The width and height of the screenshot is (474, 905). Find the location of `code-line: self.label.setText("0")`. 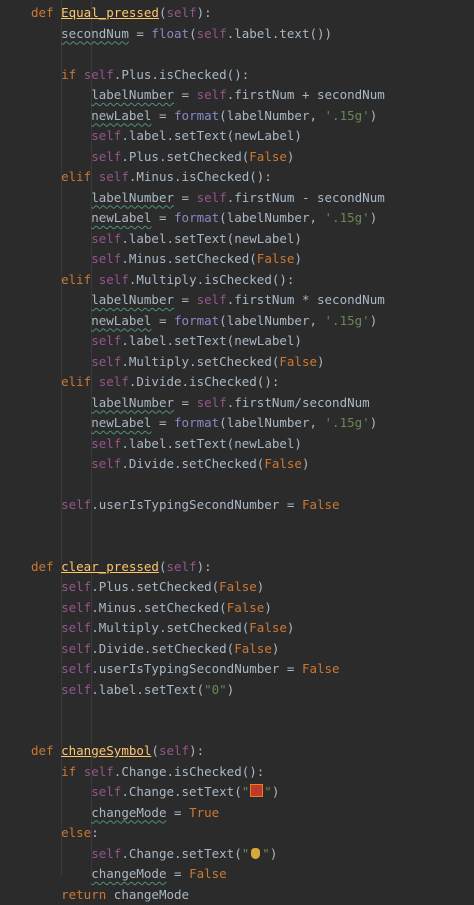

code-line: self.label.setText("0") is located at coordinates (132, 690).